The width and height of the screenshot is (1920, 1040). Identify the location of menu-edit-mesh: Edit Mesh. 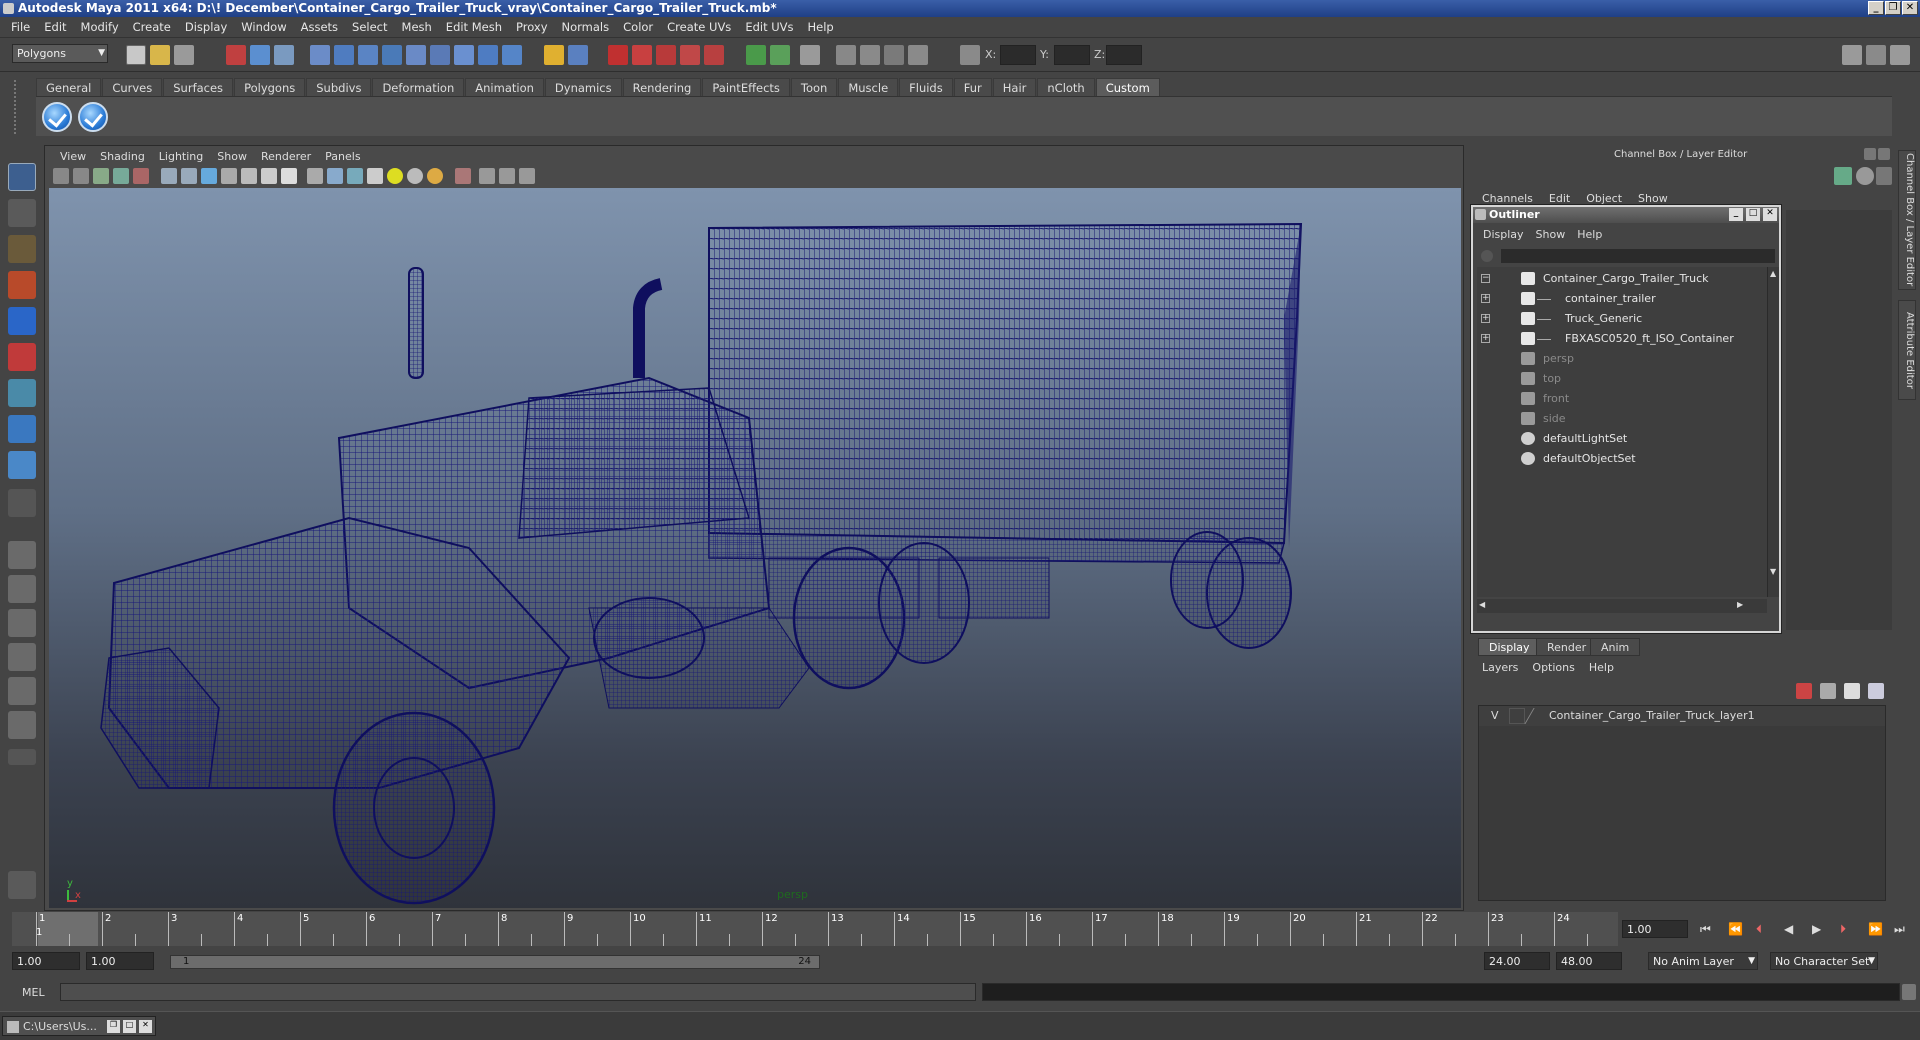
(474, 27).